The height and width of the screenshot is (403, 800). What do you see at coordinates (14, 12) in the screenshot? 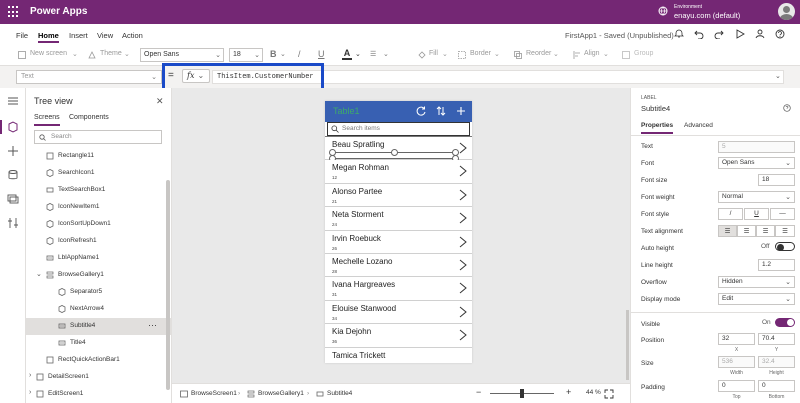
I see `app-launcher-icon` at bounding box center [14, 12].